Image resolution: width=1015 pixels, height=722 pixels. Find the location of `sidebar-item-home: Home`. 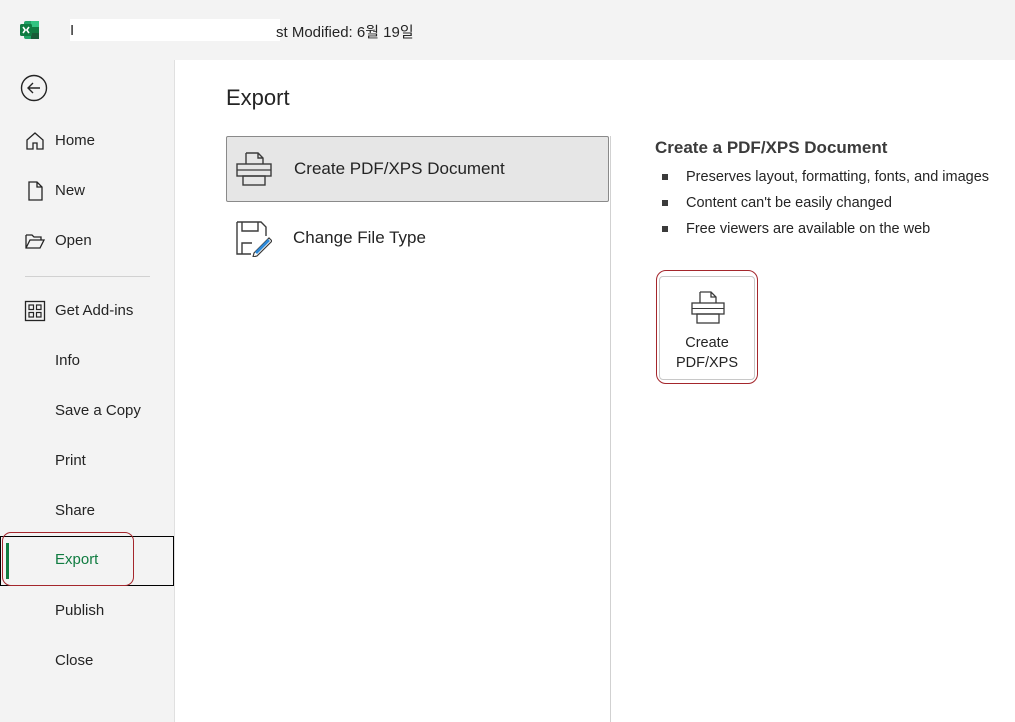

sidebar-item-home: Home is located at coordinates (87, 141).